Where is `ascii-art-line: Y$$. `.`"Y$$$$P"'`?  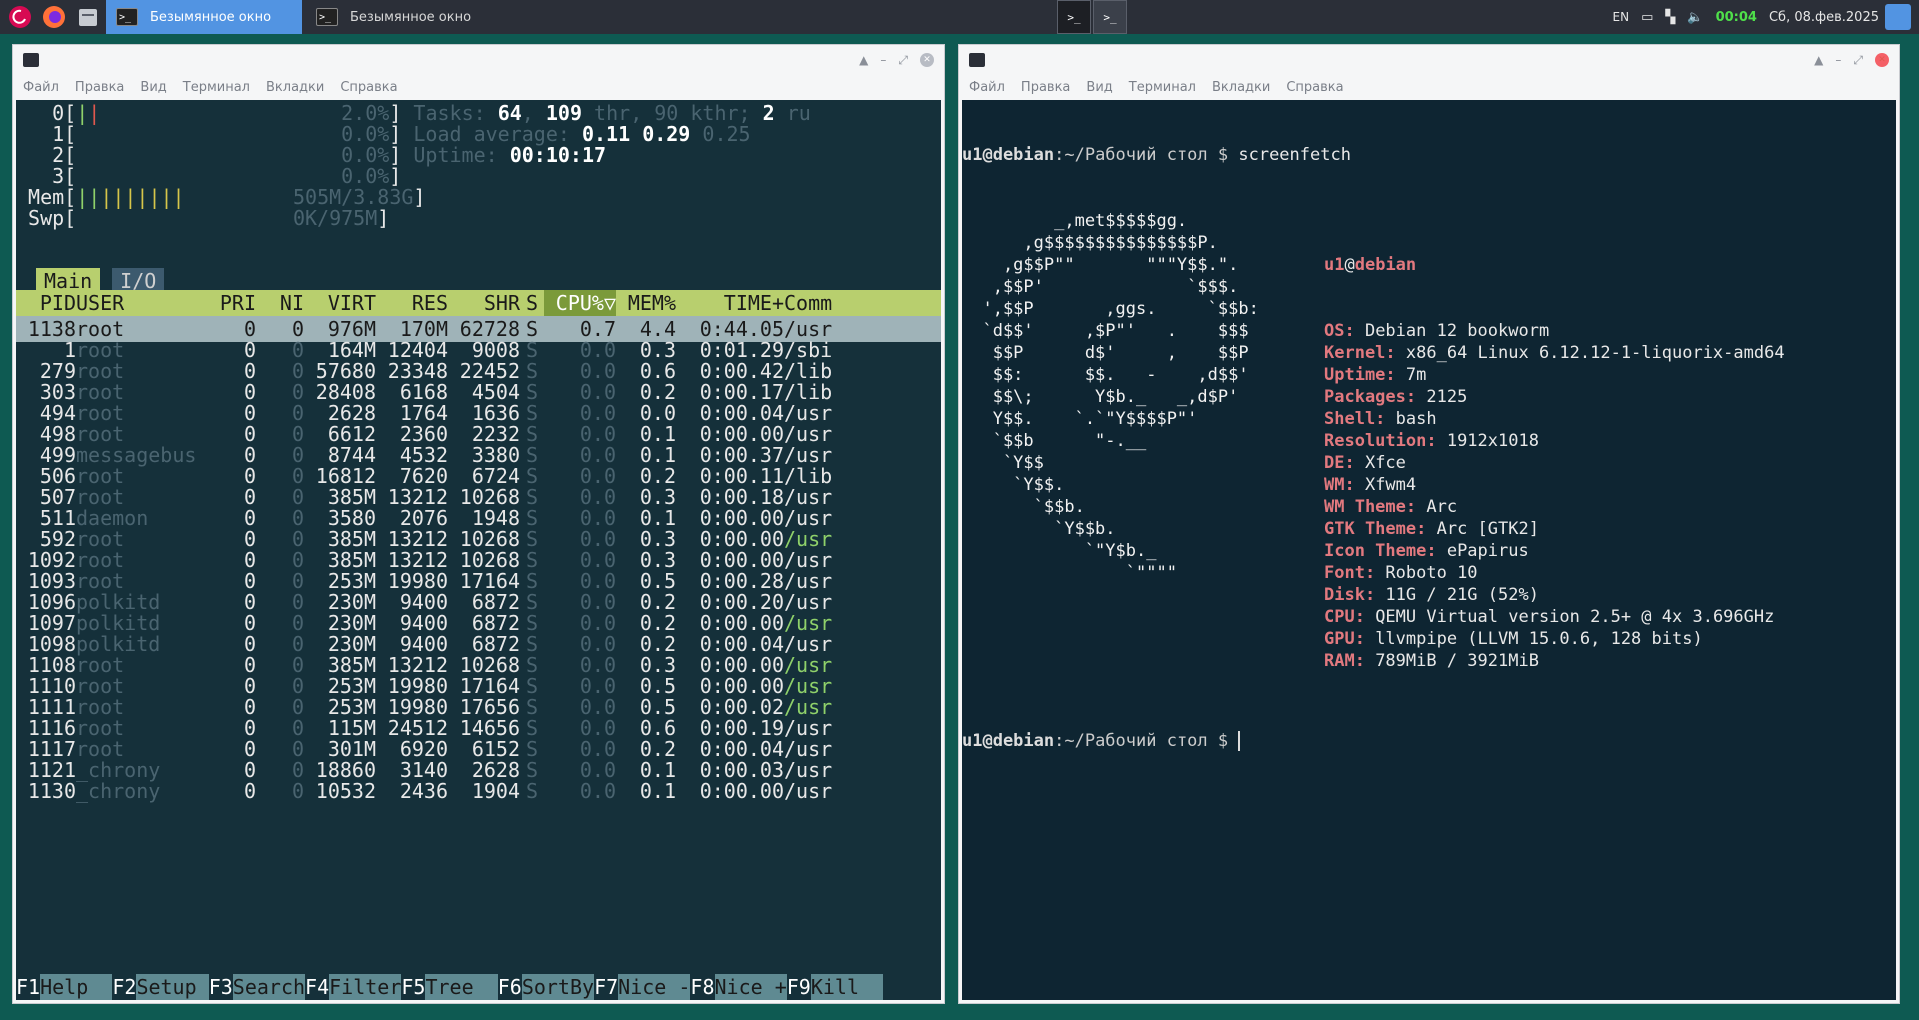 ascii-art-line: Y$$. `.`"Y$$$$P"' is located at coordinates (1080, 419).